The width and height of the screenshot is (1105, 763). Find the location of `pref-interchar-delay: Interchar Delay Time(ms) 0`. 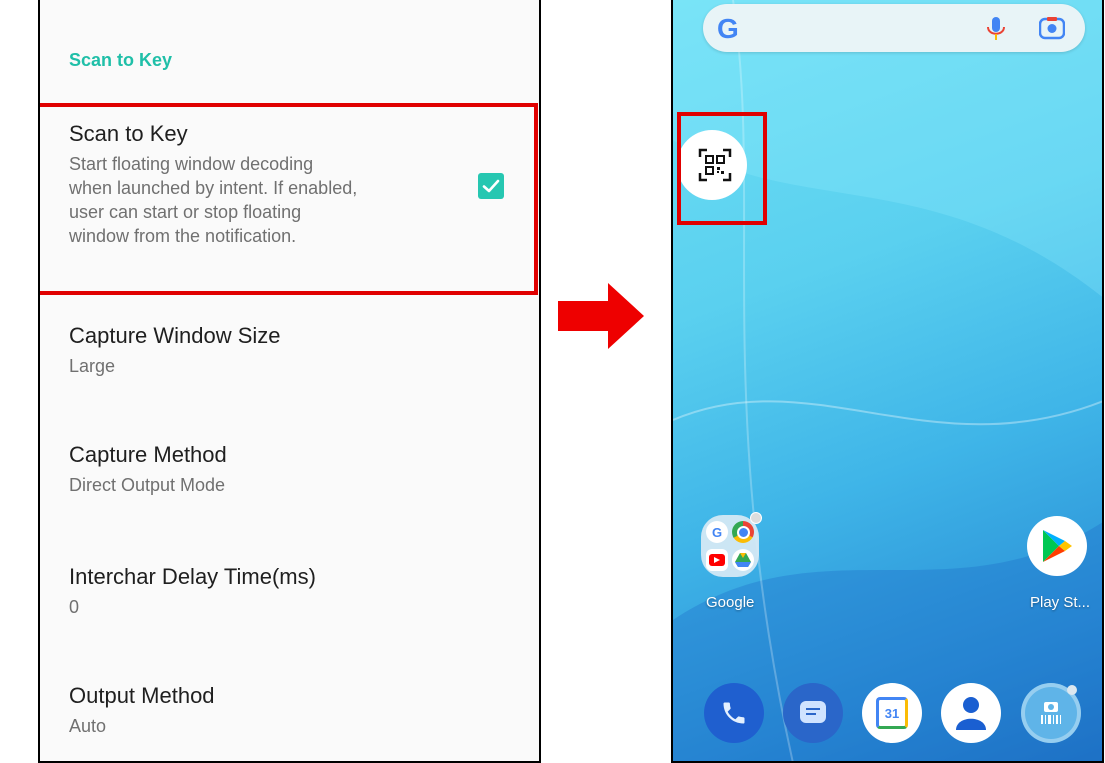

pref-interchar-delay: Interchar Delay Time(ms) 0 is located at coordinates (299, 591).